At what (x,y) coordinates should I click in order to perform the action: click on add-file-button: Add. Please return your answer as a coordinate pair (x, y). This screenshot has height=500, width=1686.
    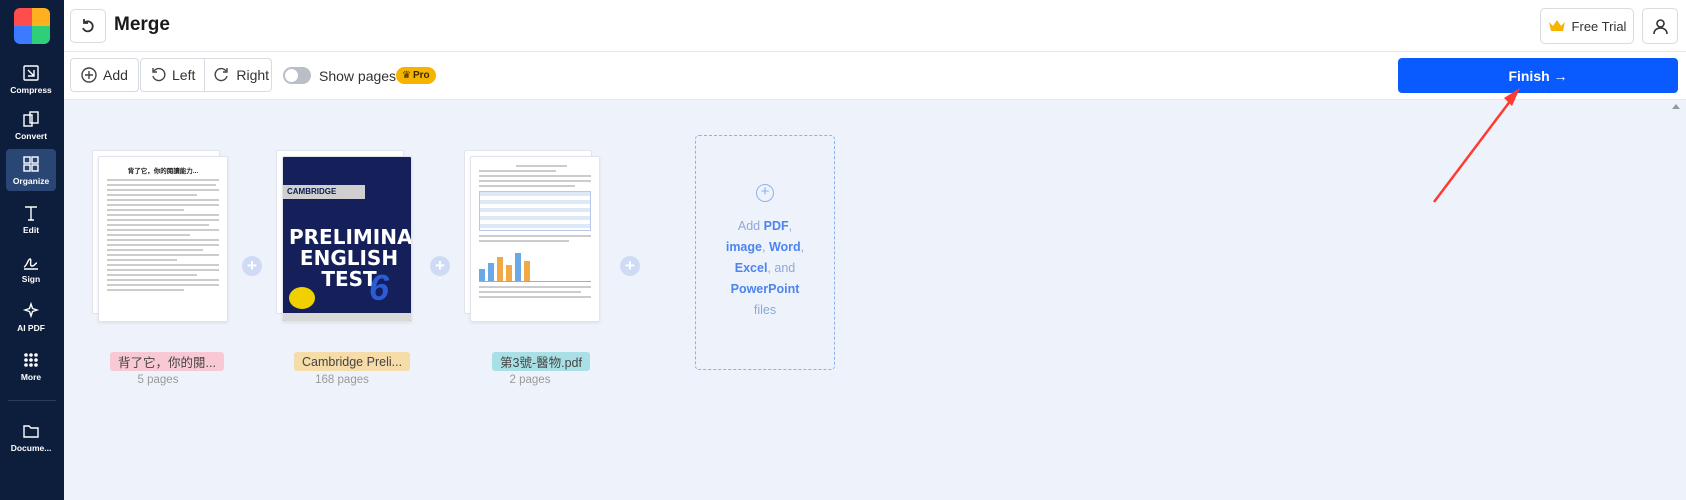
    Looking at the image, I should click on (104, 75).